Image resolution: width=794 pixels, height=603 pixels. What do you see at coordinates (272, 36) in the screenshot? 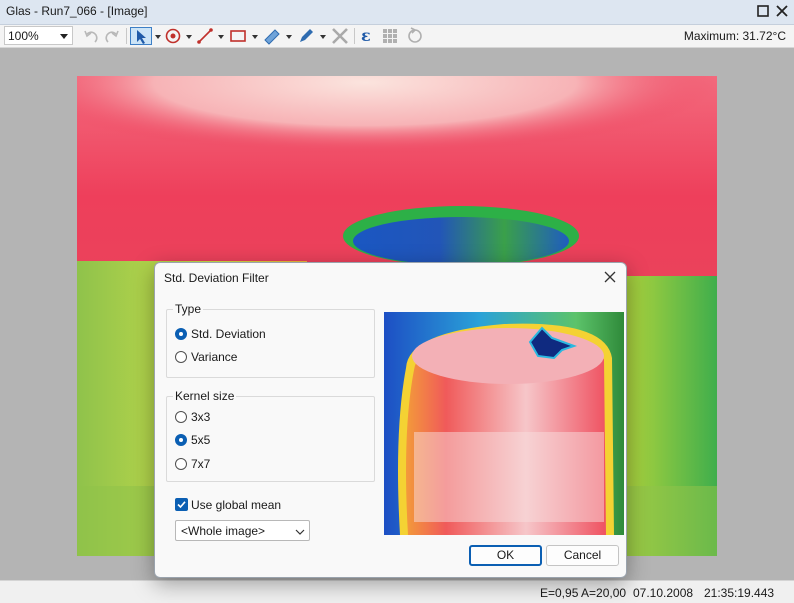
I see `ruler-icon` at bounding box center [272, 36].